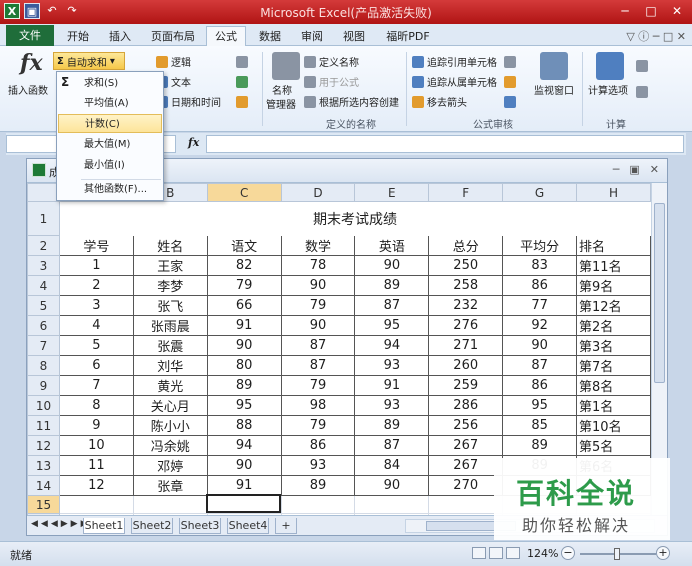 The image size is (692, 566). I want to click on tab-insert: 插入, so click(120, 36).